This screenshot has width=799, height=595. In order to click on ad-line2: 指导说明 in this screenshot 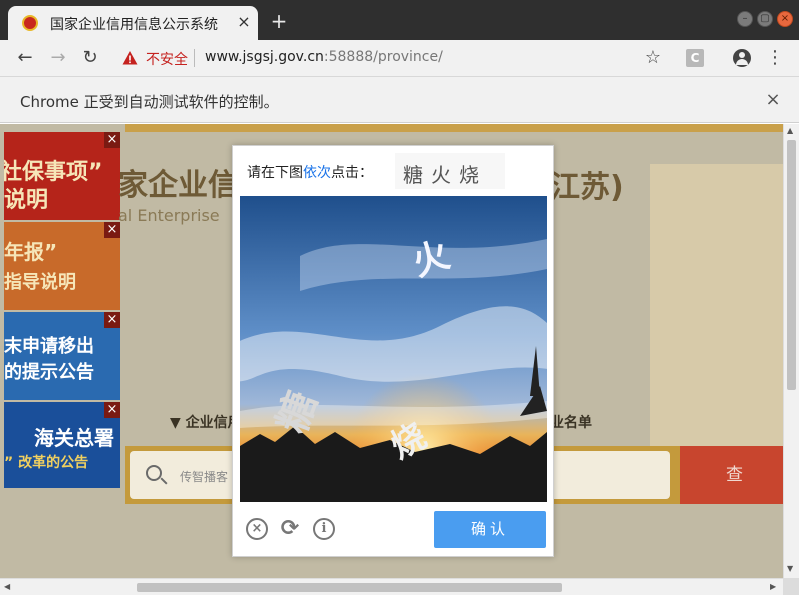, I will do `click(40, 282)`.